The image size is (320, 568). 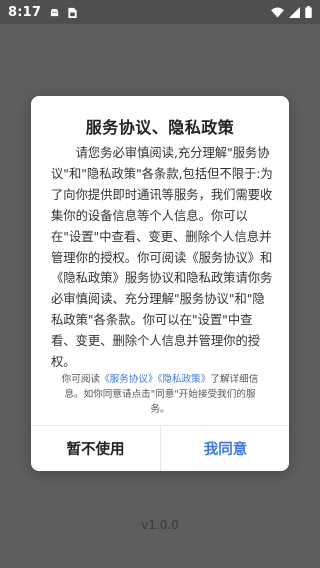 What do you see at coordinates (72, 12) in the screenshot?
I see `sim-card-icon` at bounding box center [72, 12].